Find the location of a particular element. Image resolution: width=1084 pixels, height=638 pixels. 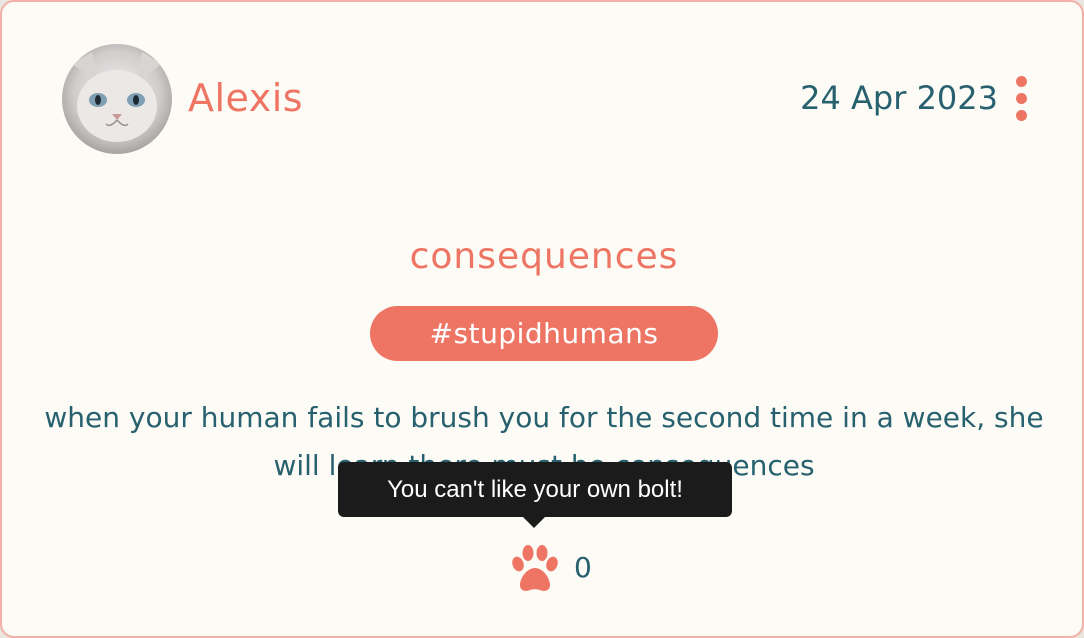

cat-avatar-image is located at coordinates (117, 99).